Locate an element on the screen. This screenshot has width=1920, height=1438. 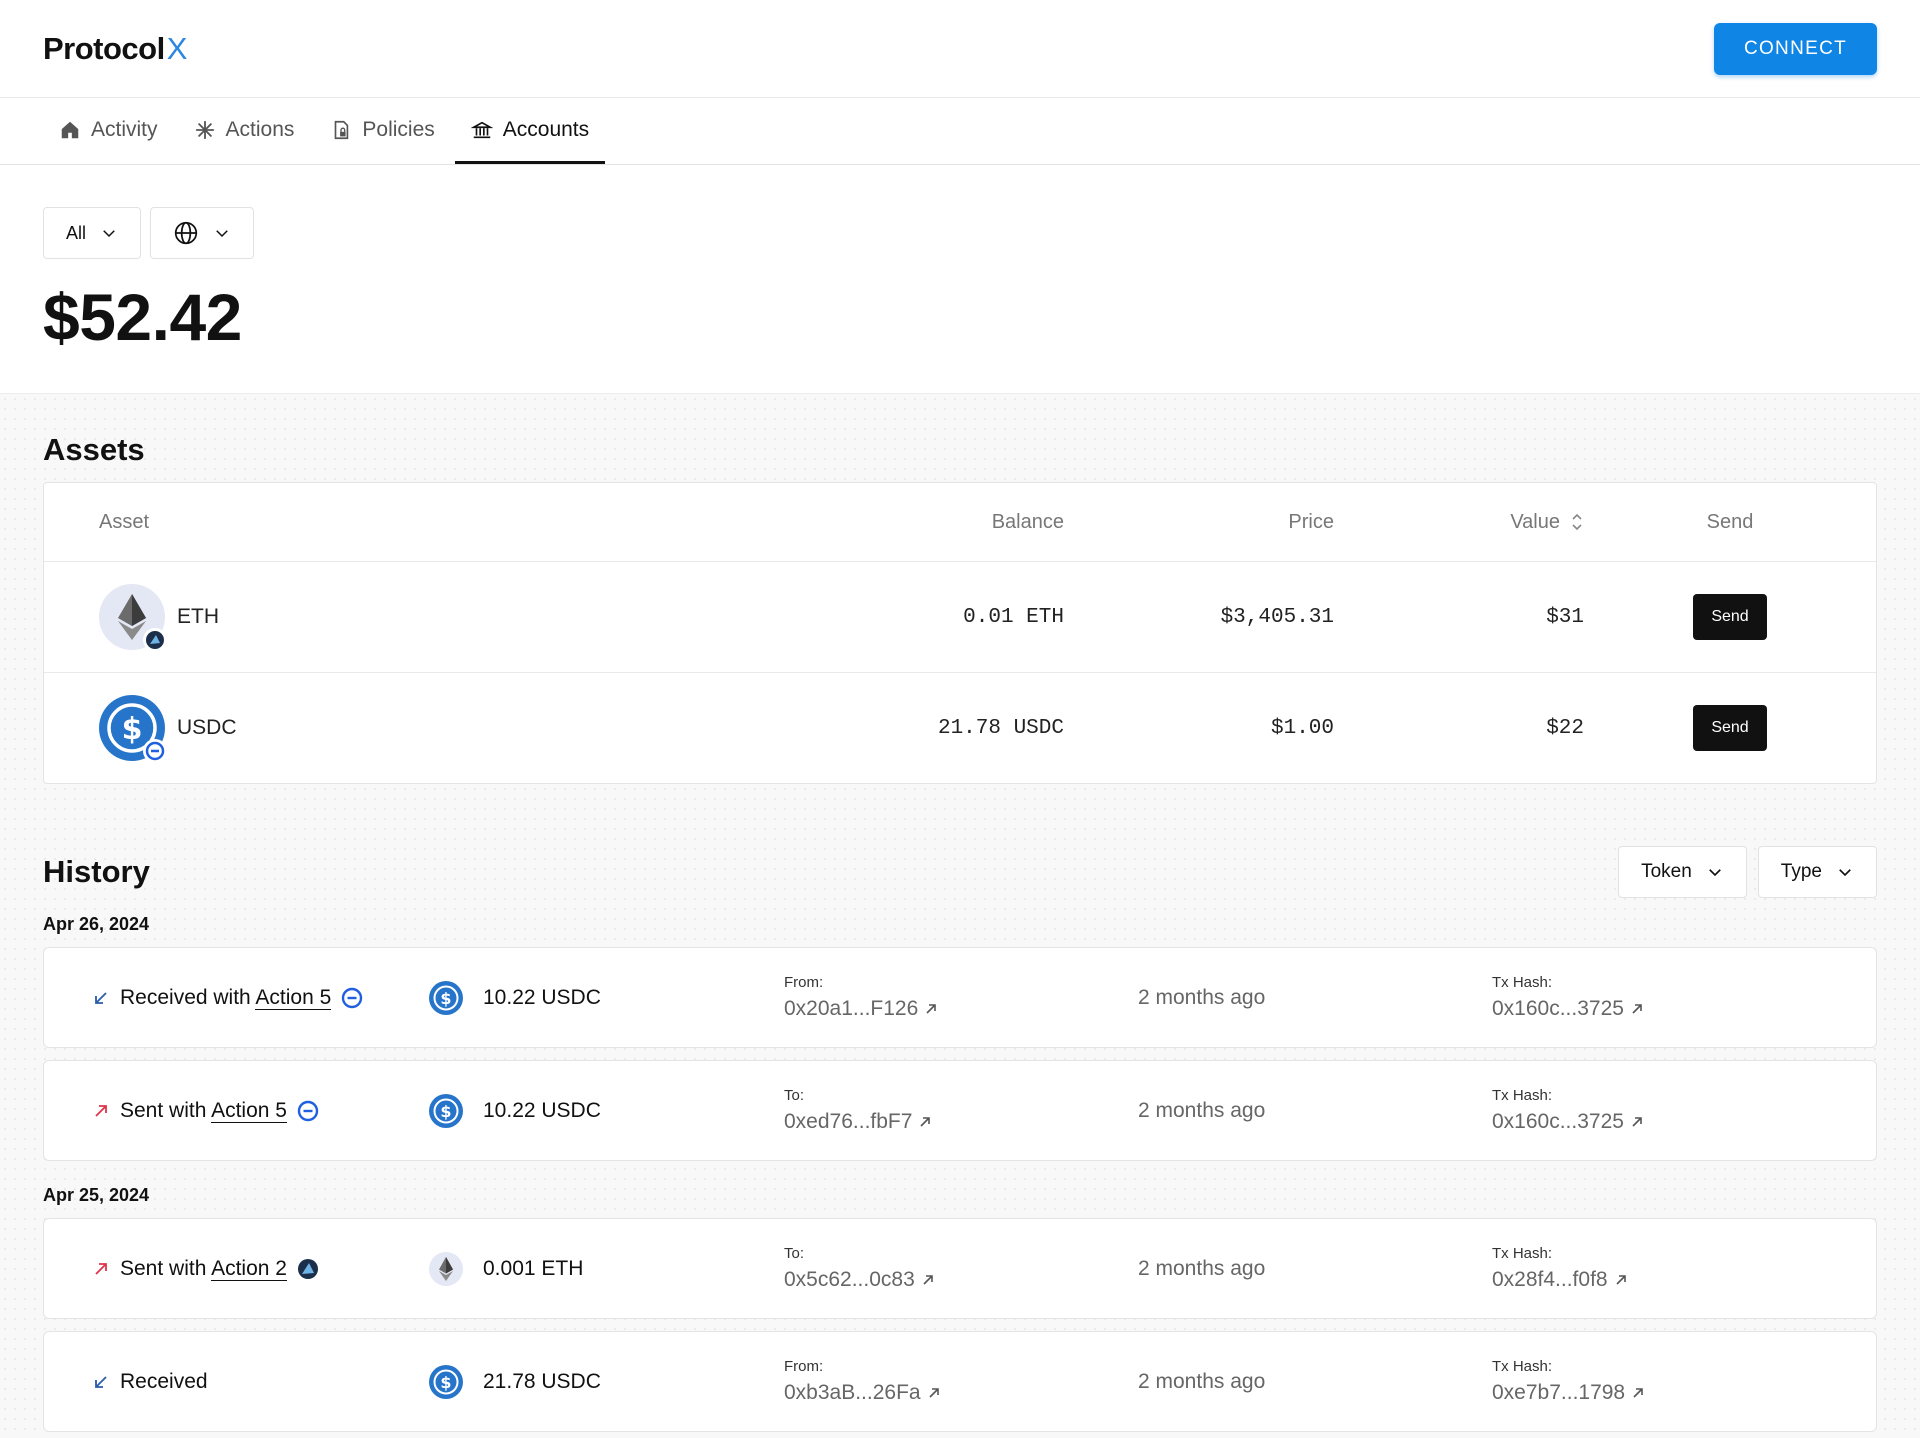
tx-hash-link: 0xe7b7...1798 is located at coordinates (1684, 1393).